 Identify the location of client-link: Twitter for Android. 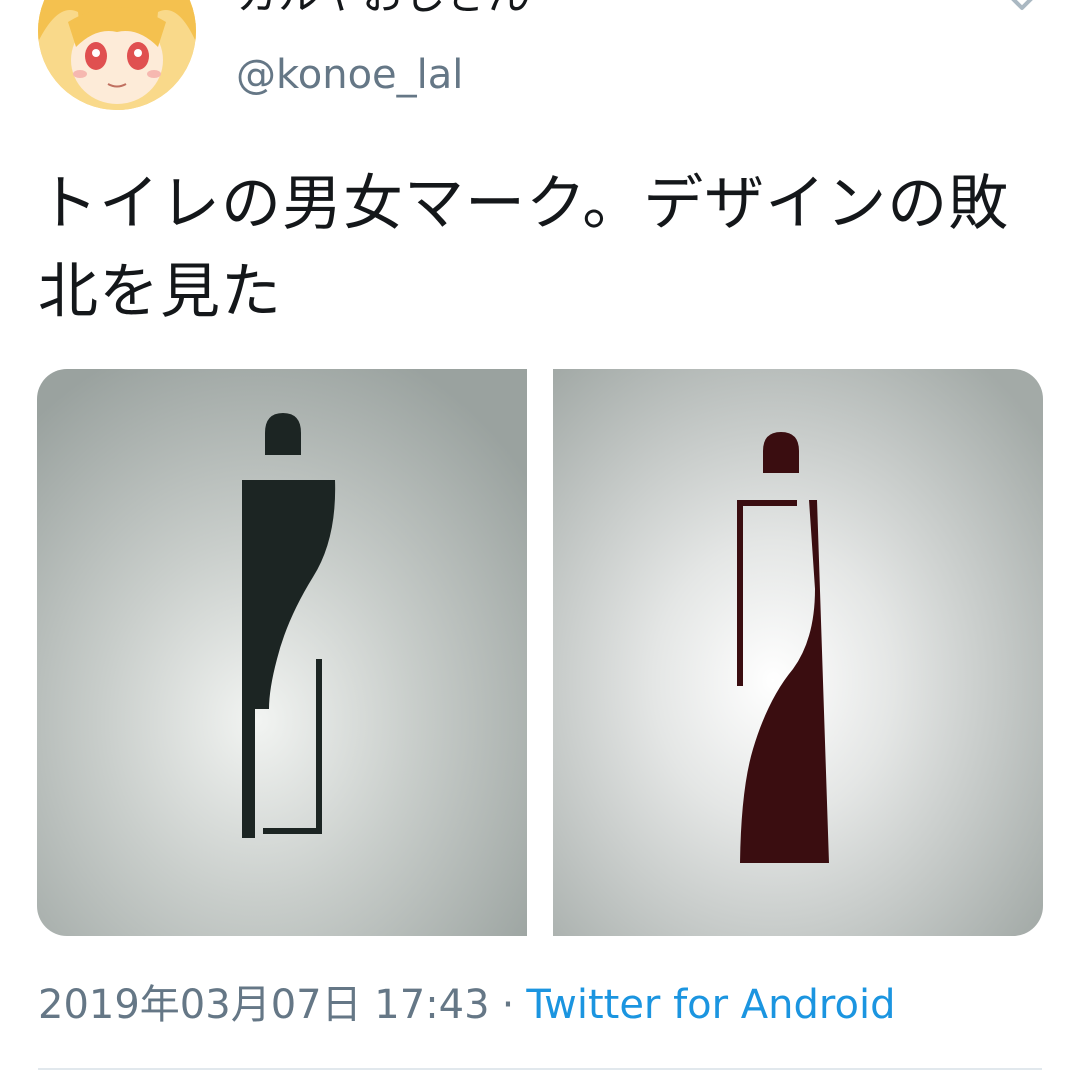
(710, 1005).